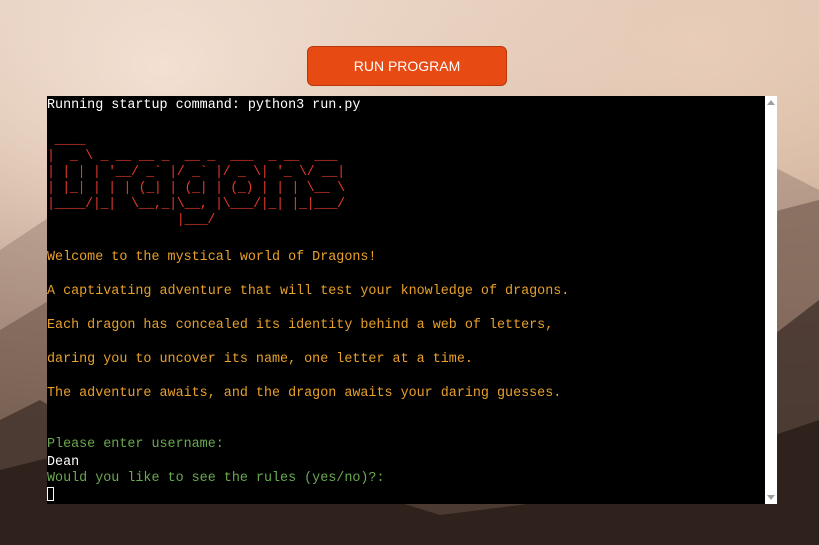 Image resolution: width=819 pixels, height=545 pixels. Describe the element at coordinates (771, 300) in the screenshot. I see `terminal-scrollbar` at that location.